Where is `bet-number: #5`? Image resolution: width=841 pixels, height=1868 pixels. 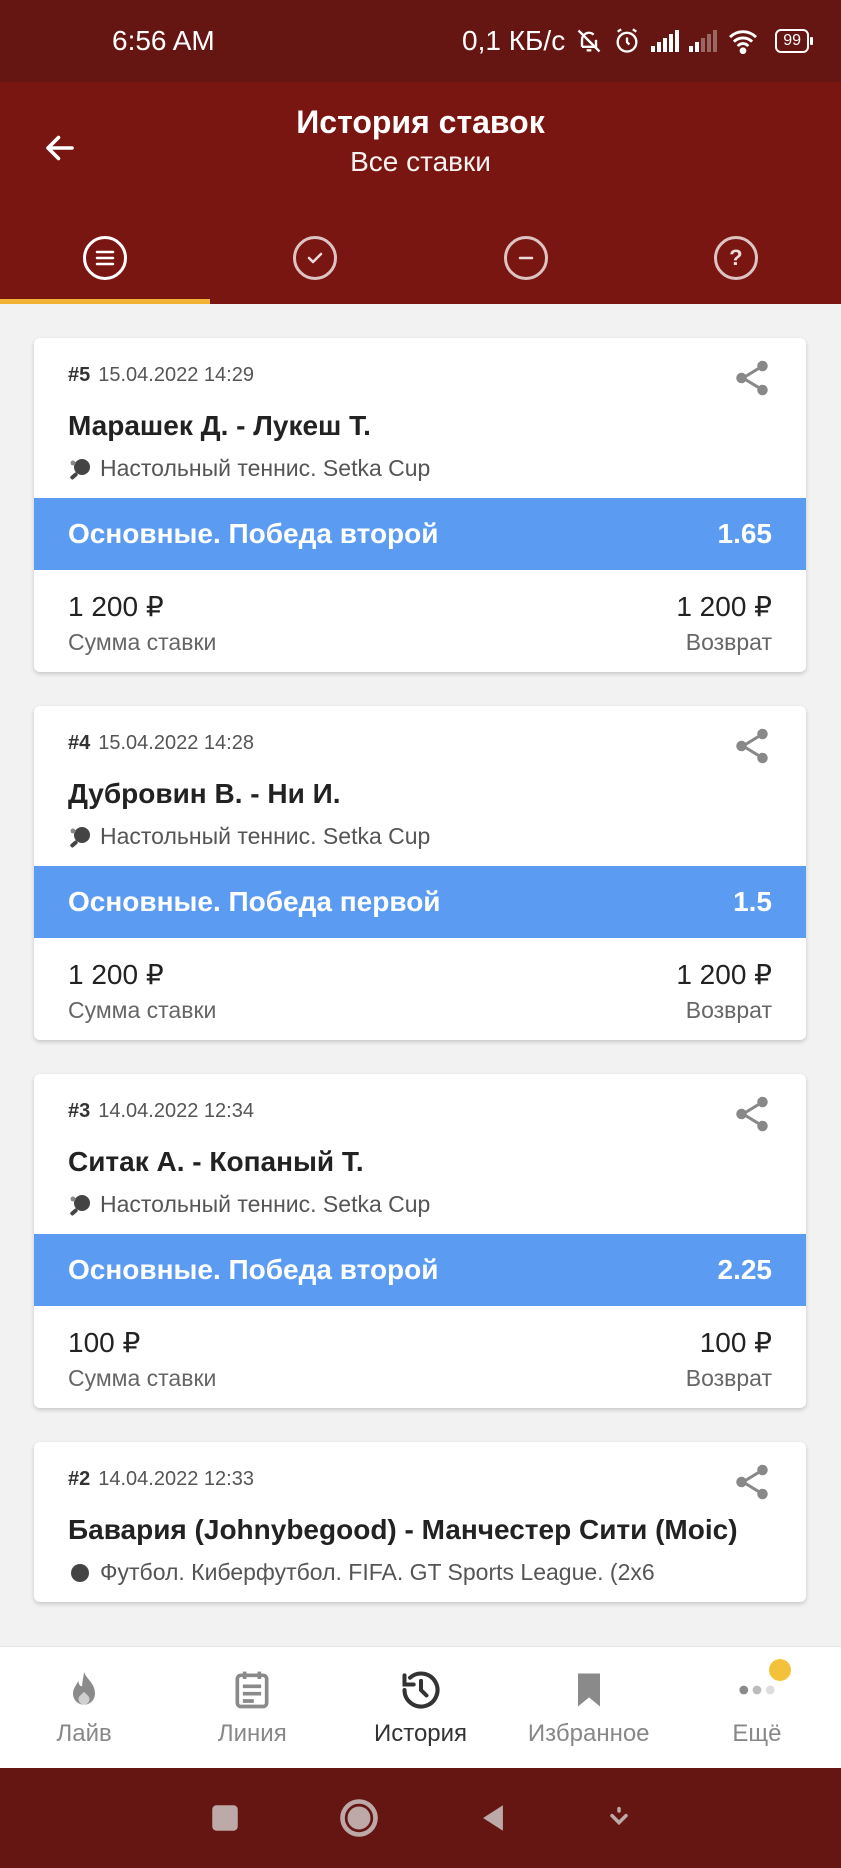
bet-number: #5 is located at coordinates (79, 375).